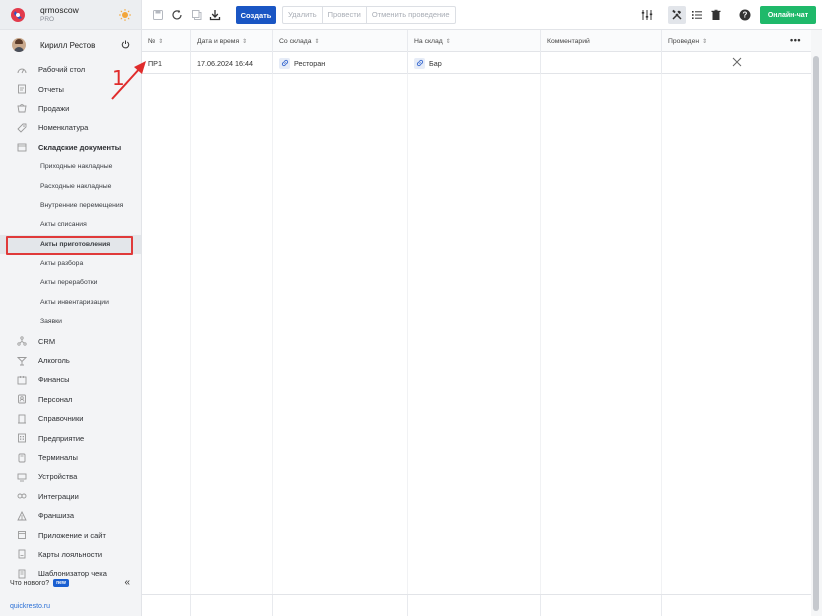 This screenshot has height=616, width=822. Describe the element at coordinates (302, 63) in the screenshot. I see `warehouse-link: Ресторан` at that location.